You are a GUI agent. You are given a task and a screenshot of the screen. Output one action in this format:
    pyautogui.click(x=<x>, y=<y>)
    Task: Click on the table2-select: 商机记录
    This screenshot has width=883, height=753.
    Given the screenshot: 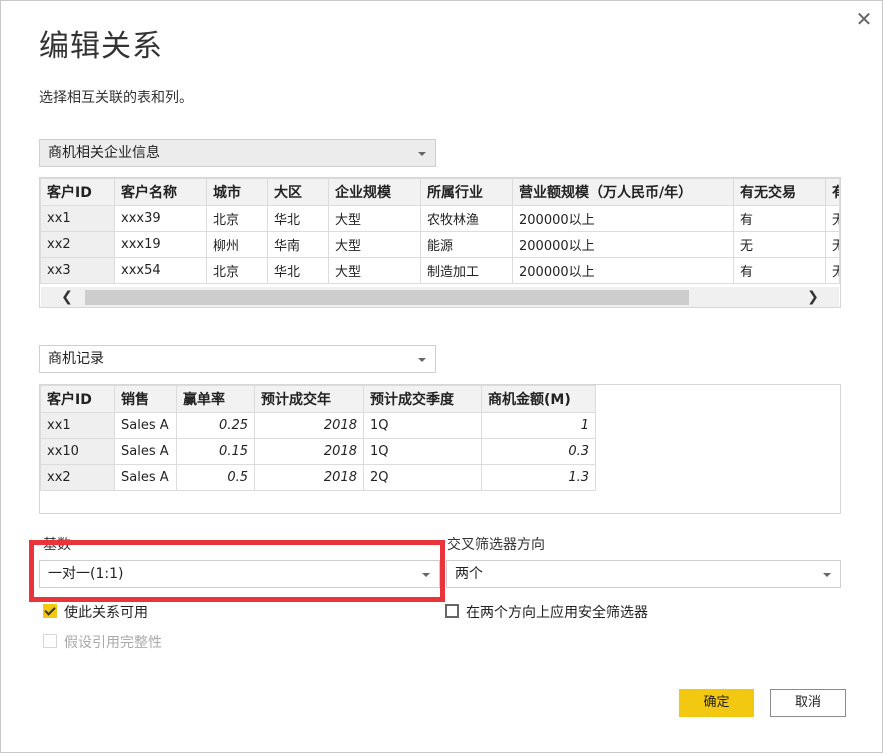 What is the action you would take?
    pyautogui.click(x=237, y=359)
    